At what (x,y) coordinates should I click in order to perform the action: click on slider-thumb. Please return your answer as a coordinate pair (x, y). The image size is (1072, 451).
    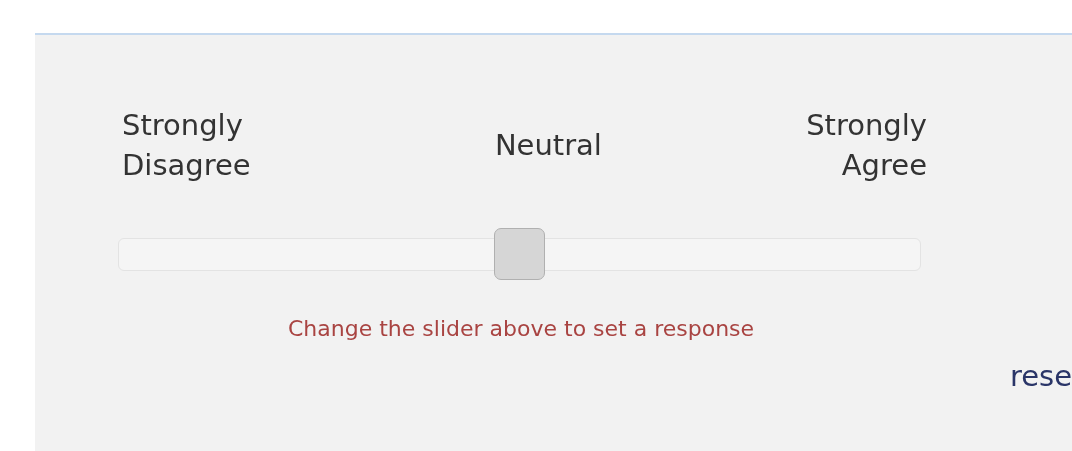
    Looking at the image, I should click on (519, 254).